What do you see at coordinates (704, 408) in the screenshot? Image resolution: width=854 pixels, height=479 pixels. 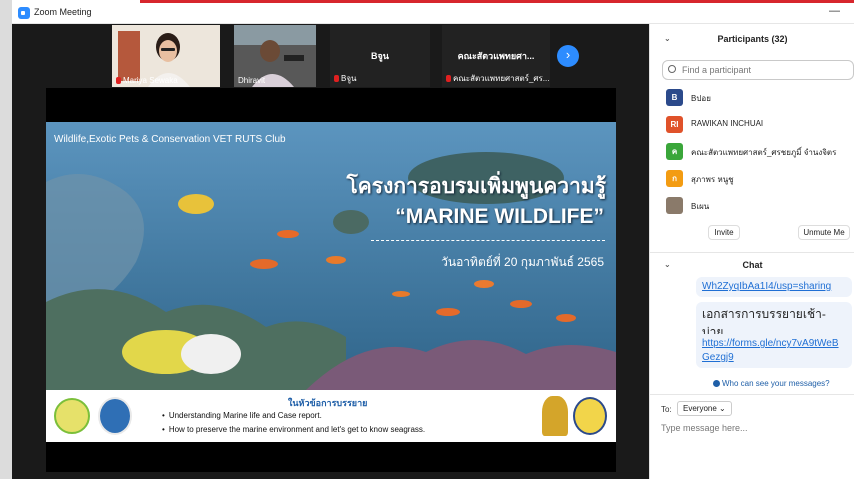 I see `recipient-select: Everyone ⌄` at bounding box center [704, 408].